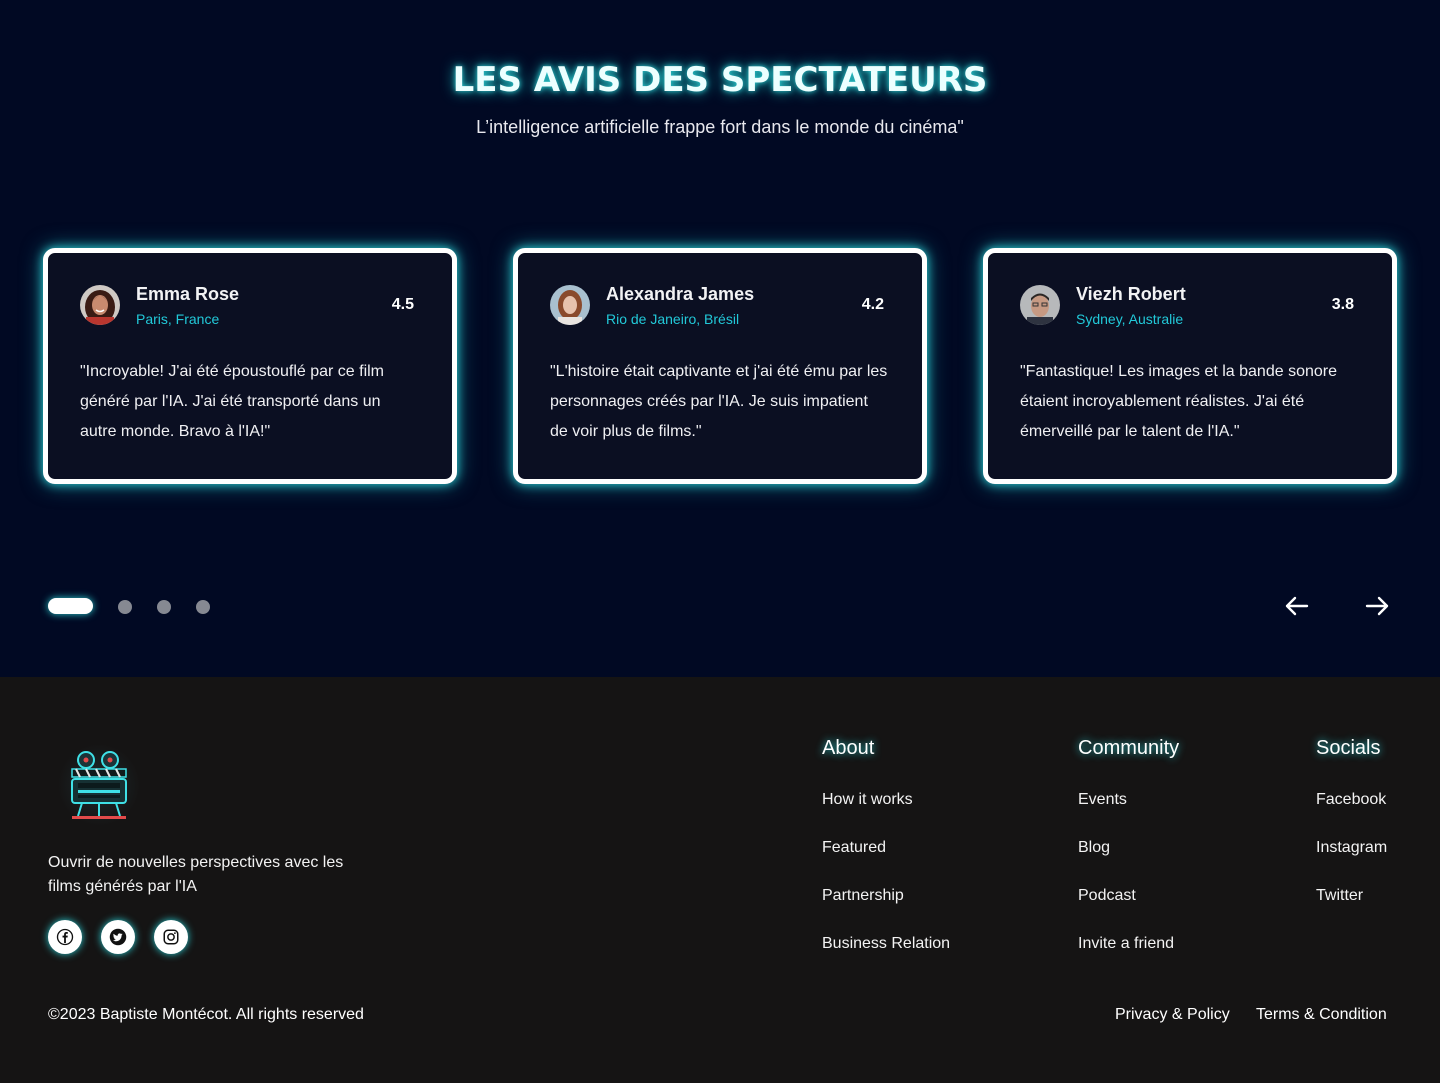  I want to click on footer-link: Invite a friend, so click(1126, 944).